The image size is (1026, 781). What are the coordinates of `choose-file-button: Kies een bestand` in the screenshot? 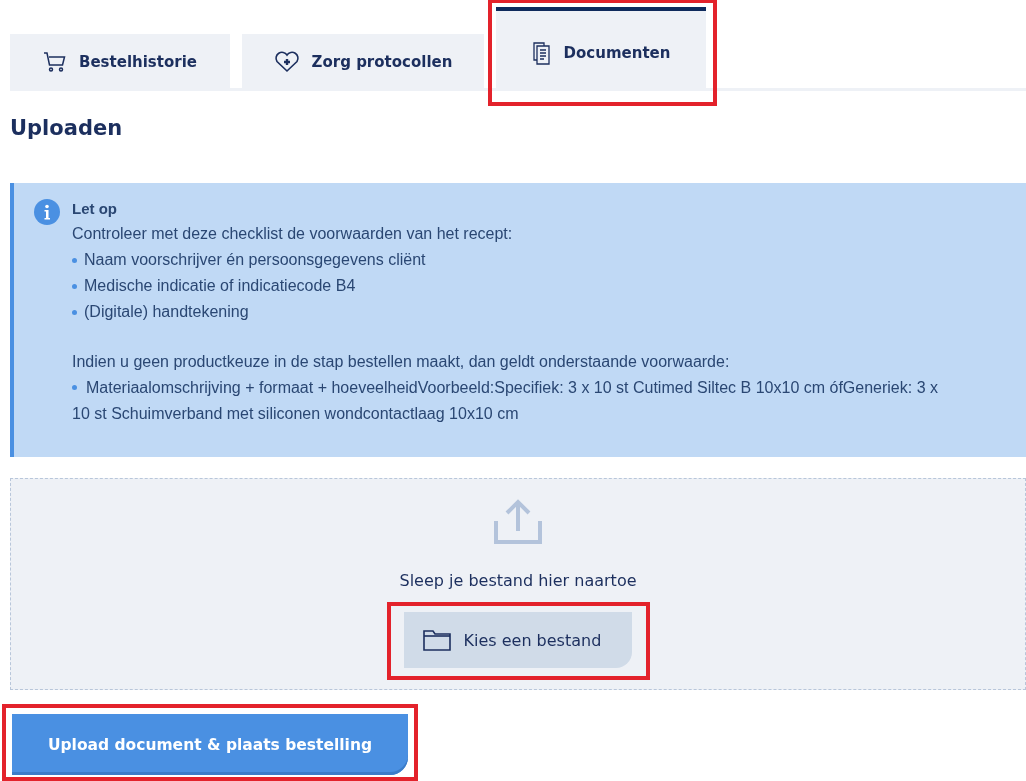 It's located at (517, 640).